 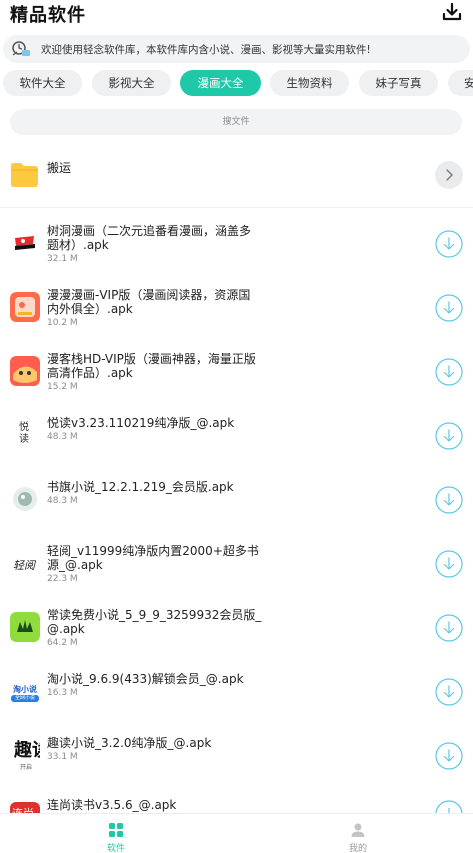 I want to click on nav-mine: 我的, so click(x=358, y=833).